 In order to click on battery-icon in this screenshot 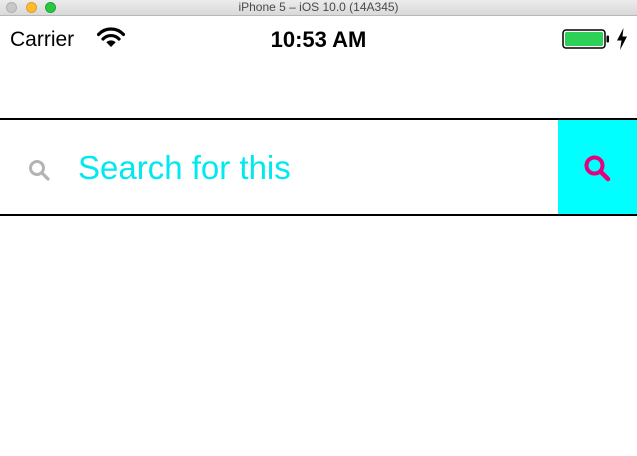, I will do `click(585, 39)`.